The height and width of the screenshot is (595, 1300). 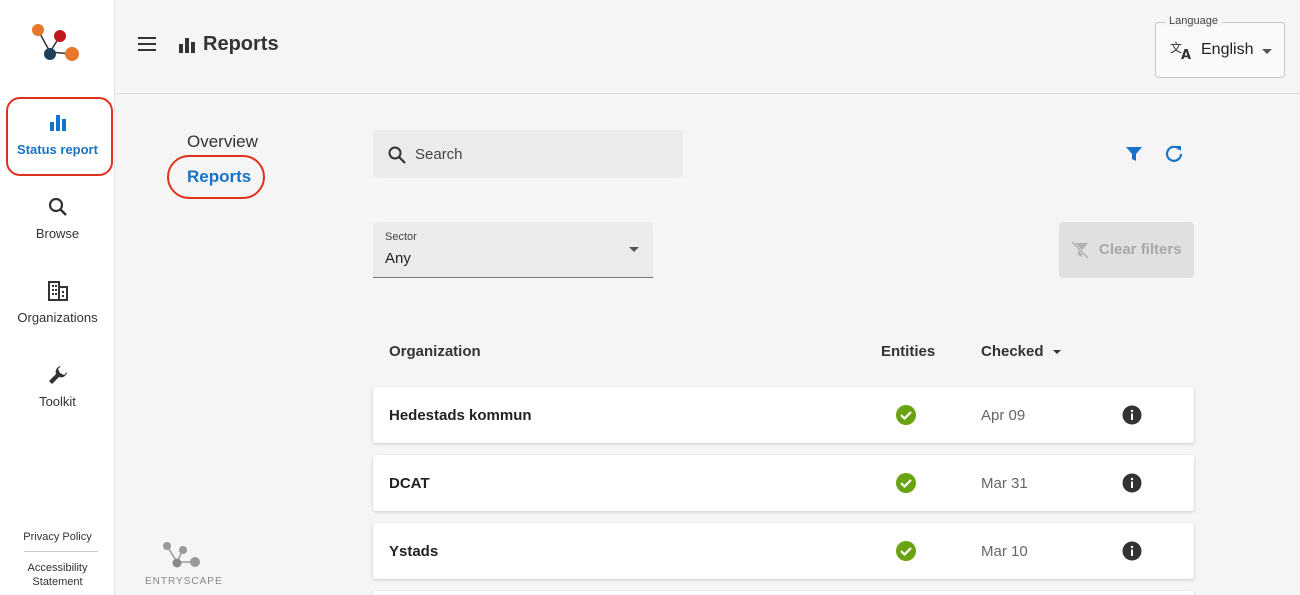 I want to click on column-header-organization: Organization, so click(x=435, y=351).